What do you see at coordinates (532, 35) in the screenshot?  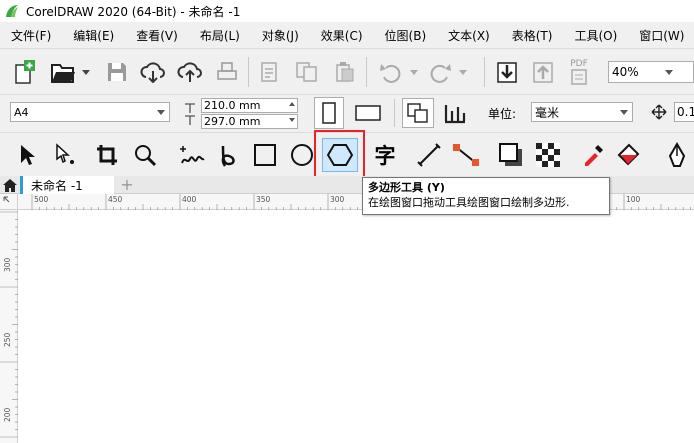 I see `menu-table: 表格(T)` at bounding box center [532, 35].